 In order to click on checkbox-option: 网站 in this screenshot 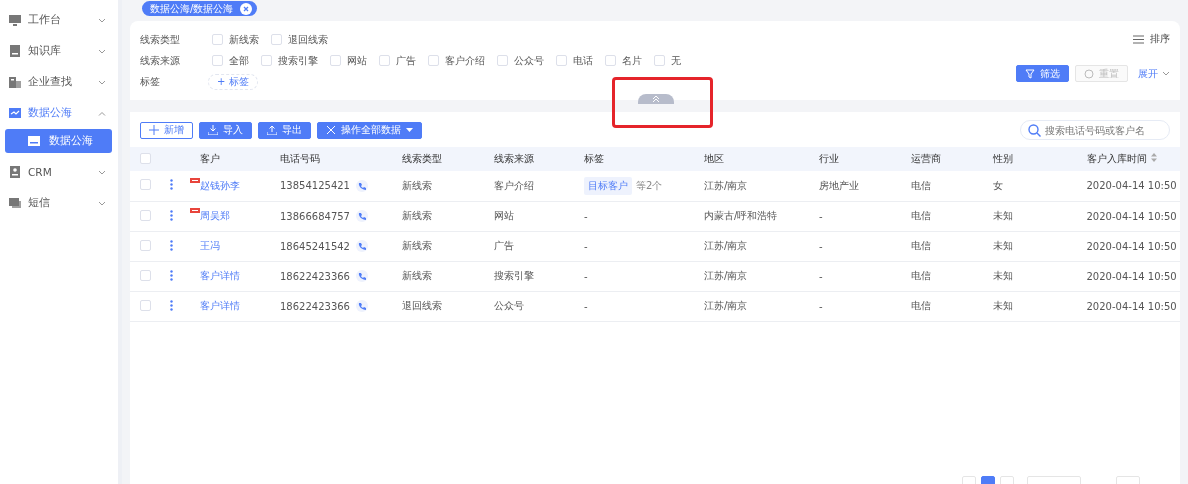, I will do `click(348, 60)`.